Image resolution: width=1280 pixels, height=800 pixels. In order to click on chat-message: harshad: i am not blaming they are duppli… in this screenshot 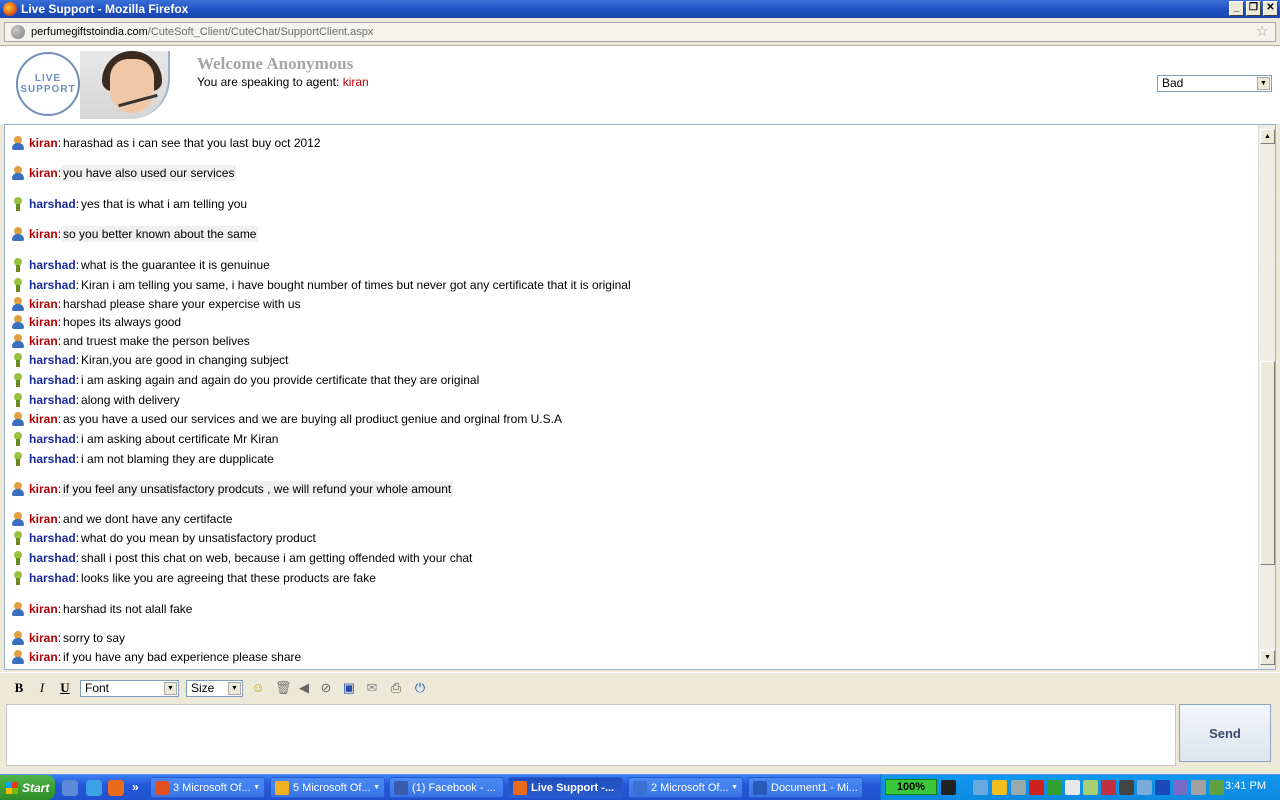, I will do `click(143, 459)`.